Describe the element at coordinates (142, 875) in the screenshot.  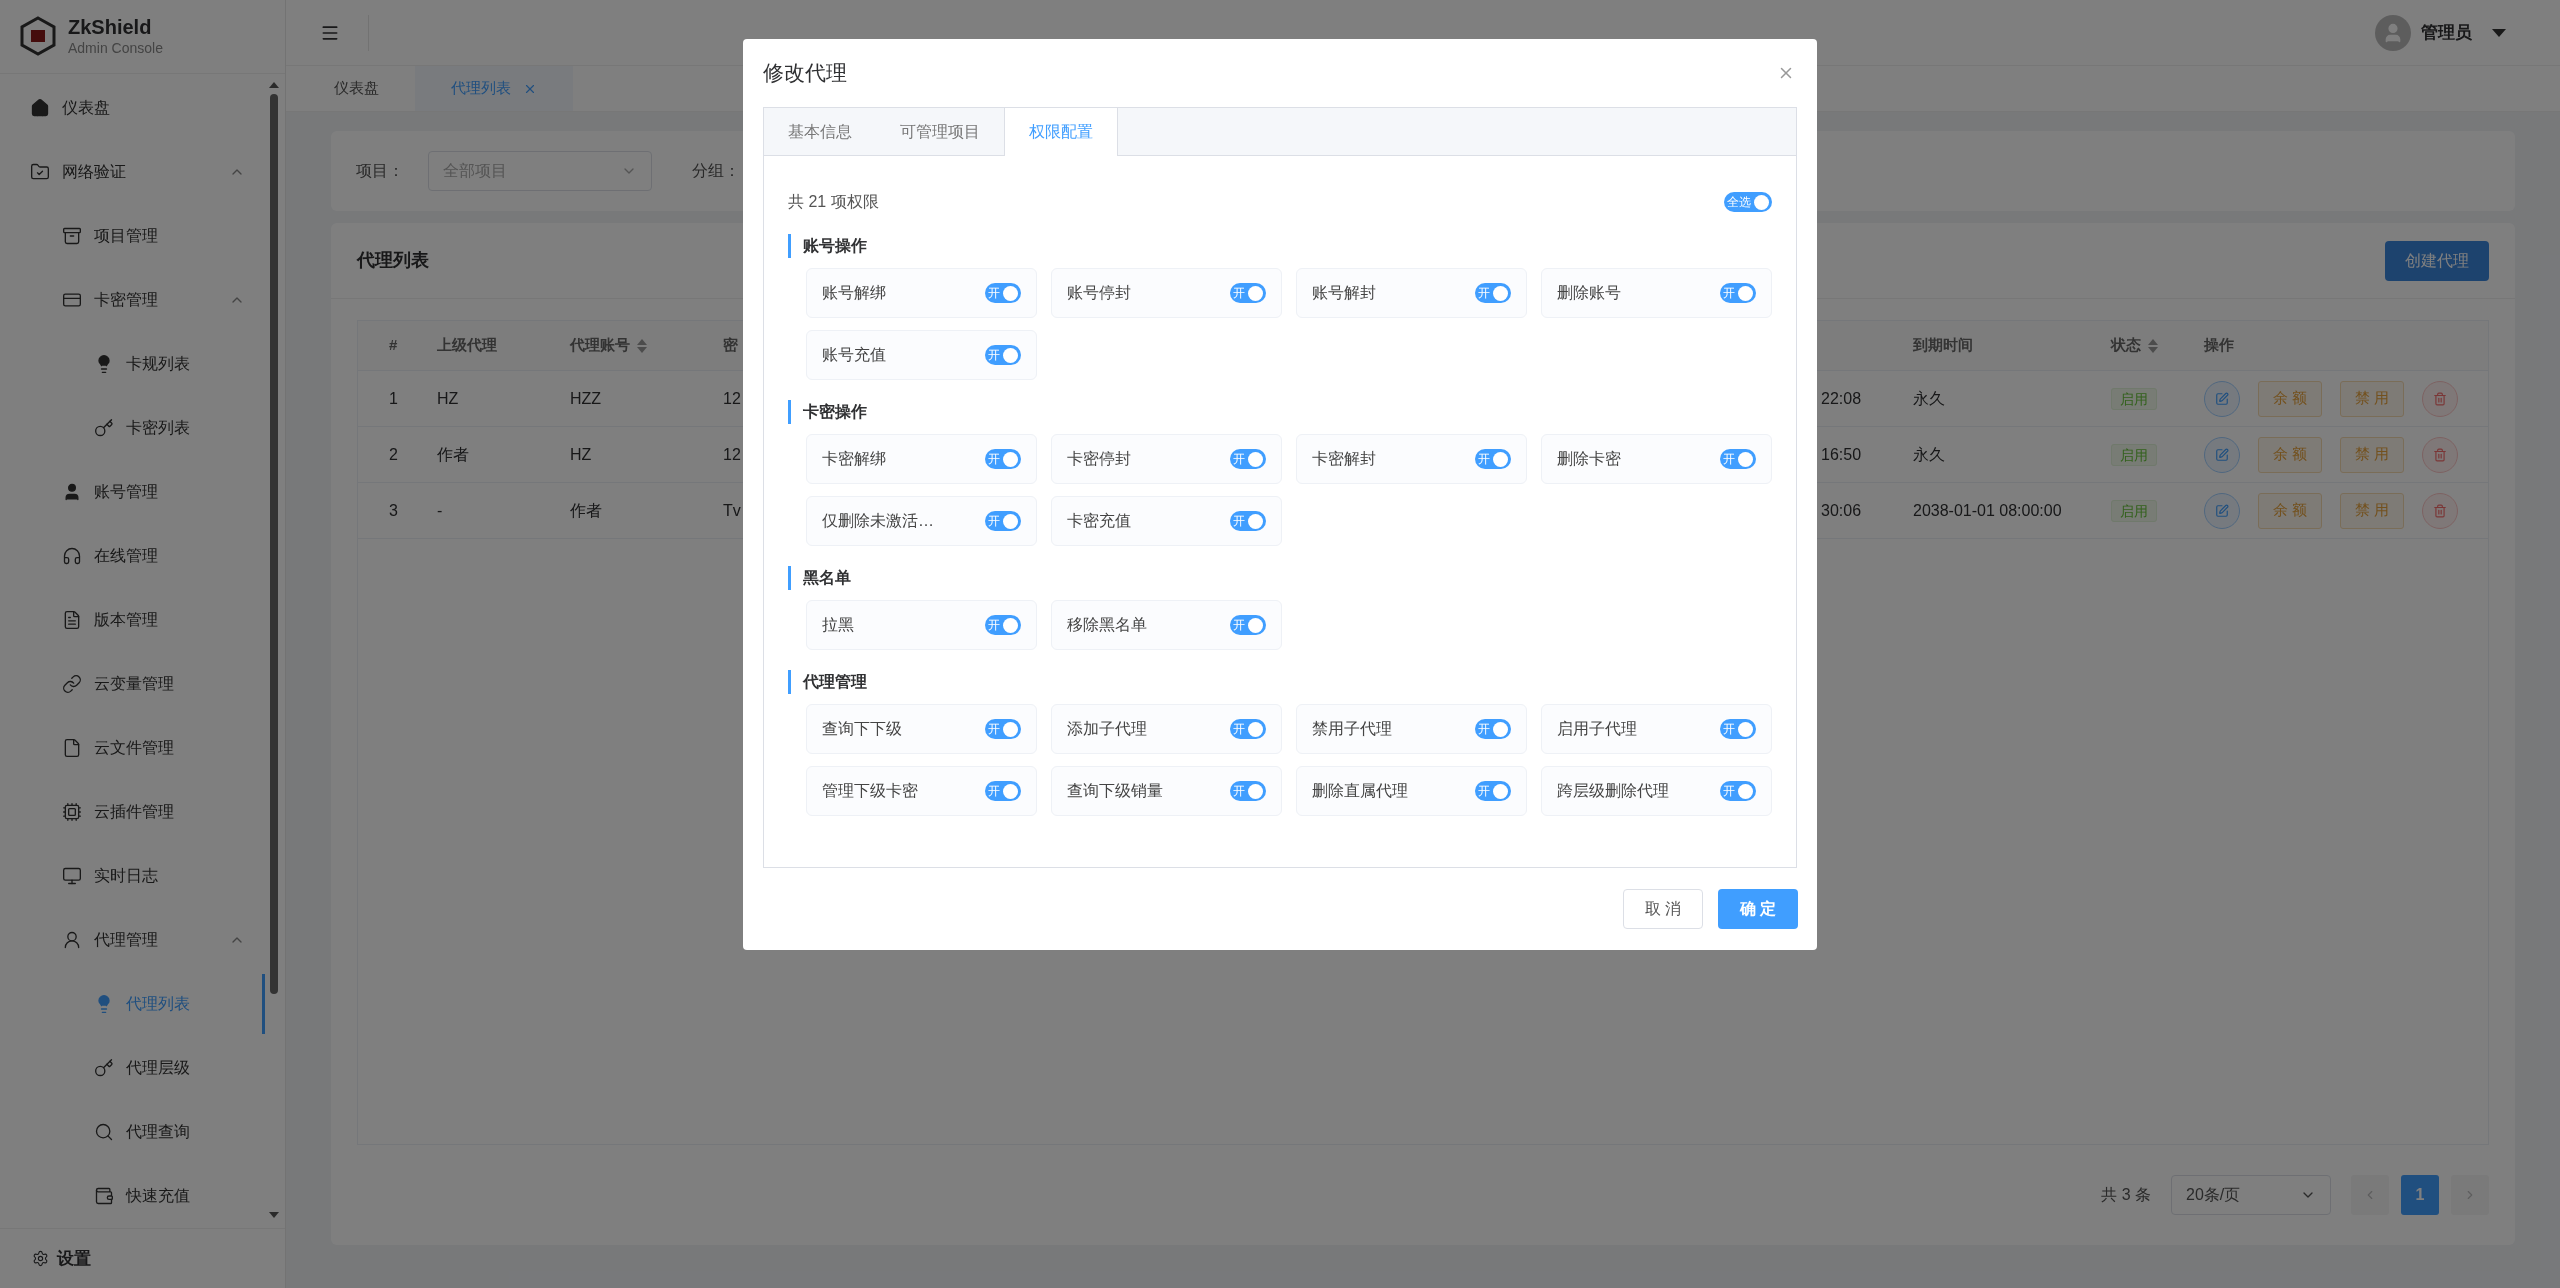
I see `menu-item: 实时日志` at that location.